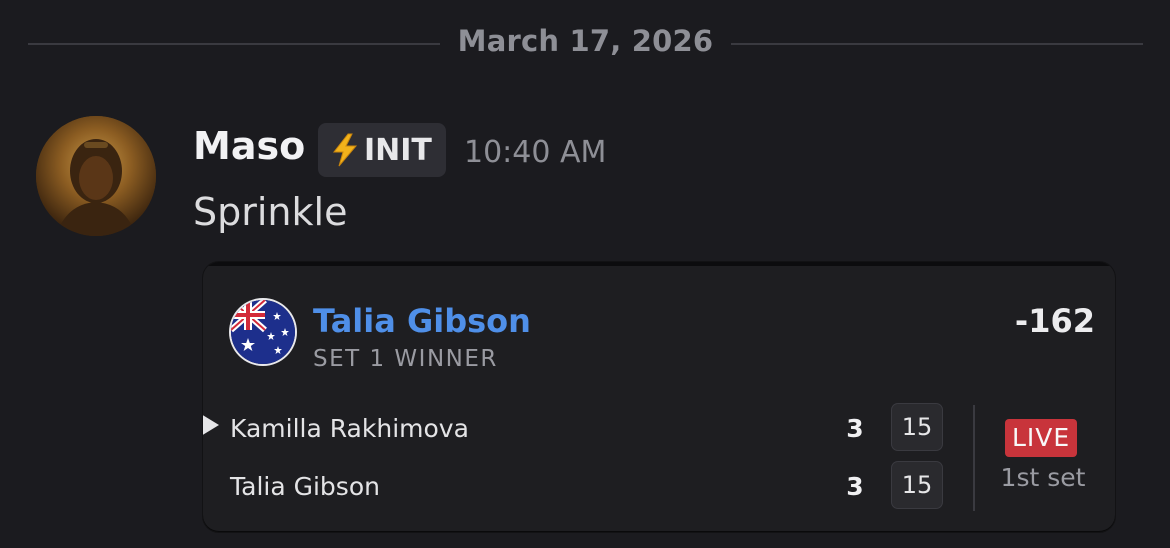  Describe the element at coordinates (349, 428) in the screenshot. I see `player-name: Kamilla Rakhimova` at that location.